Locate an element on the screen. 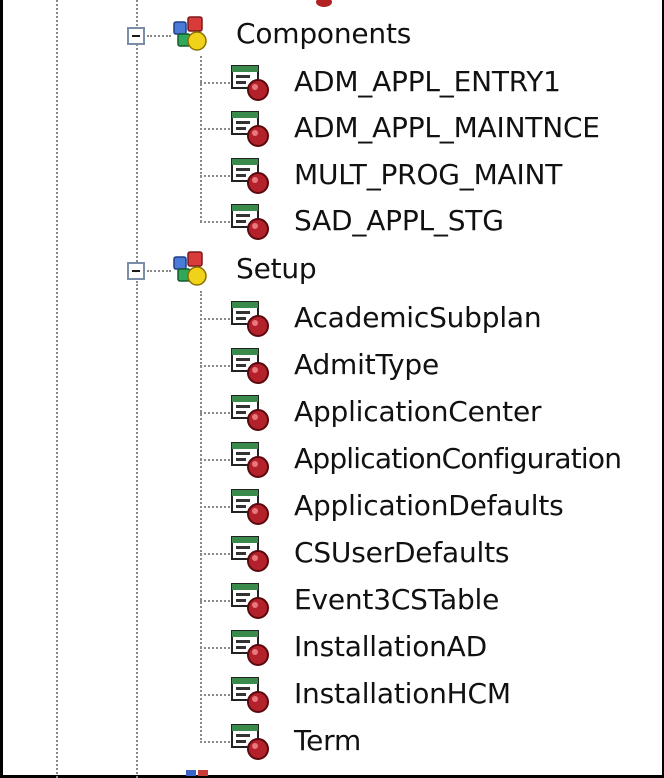  tree-root-connector is located at coordinates (57, 389).